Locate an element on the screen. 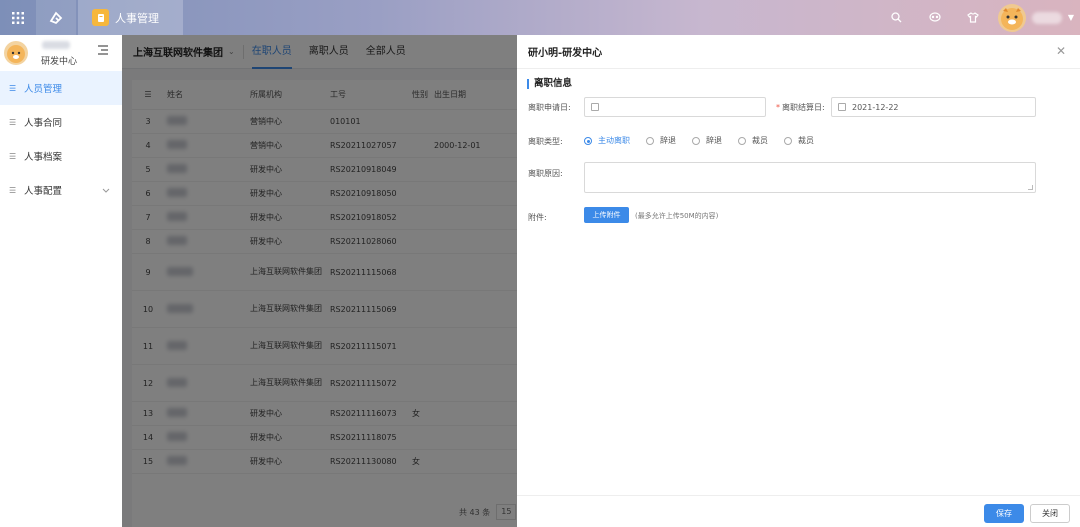 This screenshot has height=527, width=1080. radio-dismiss-2: 辞退 is located at coordinates (707, 140).